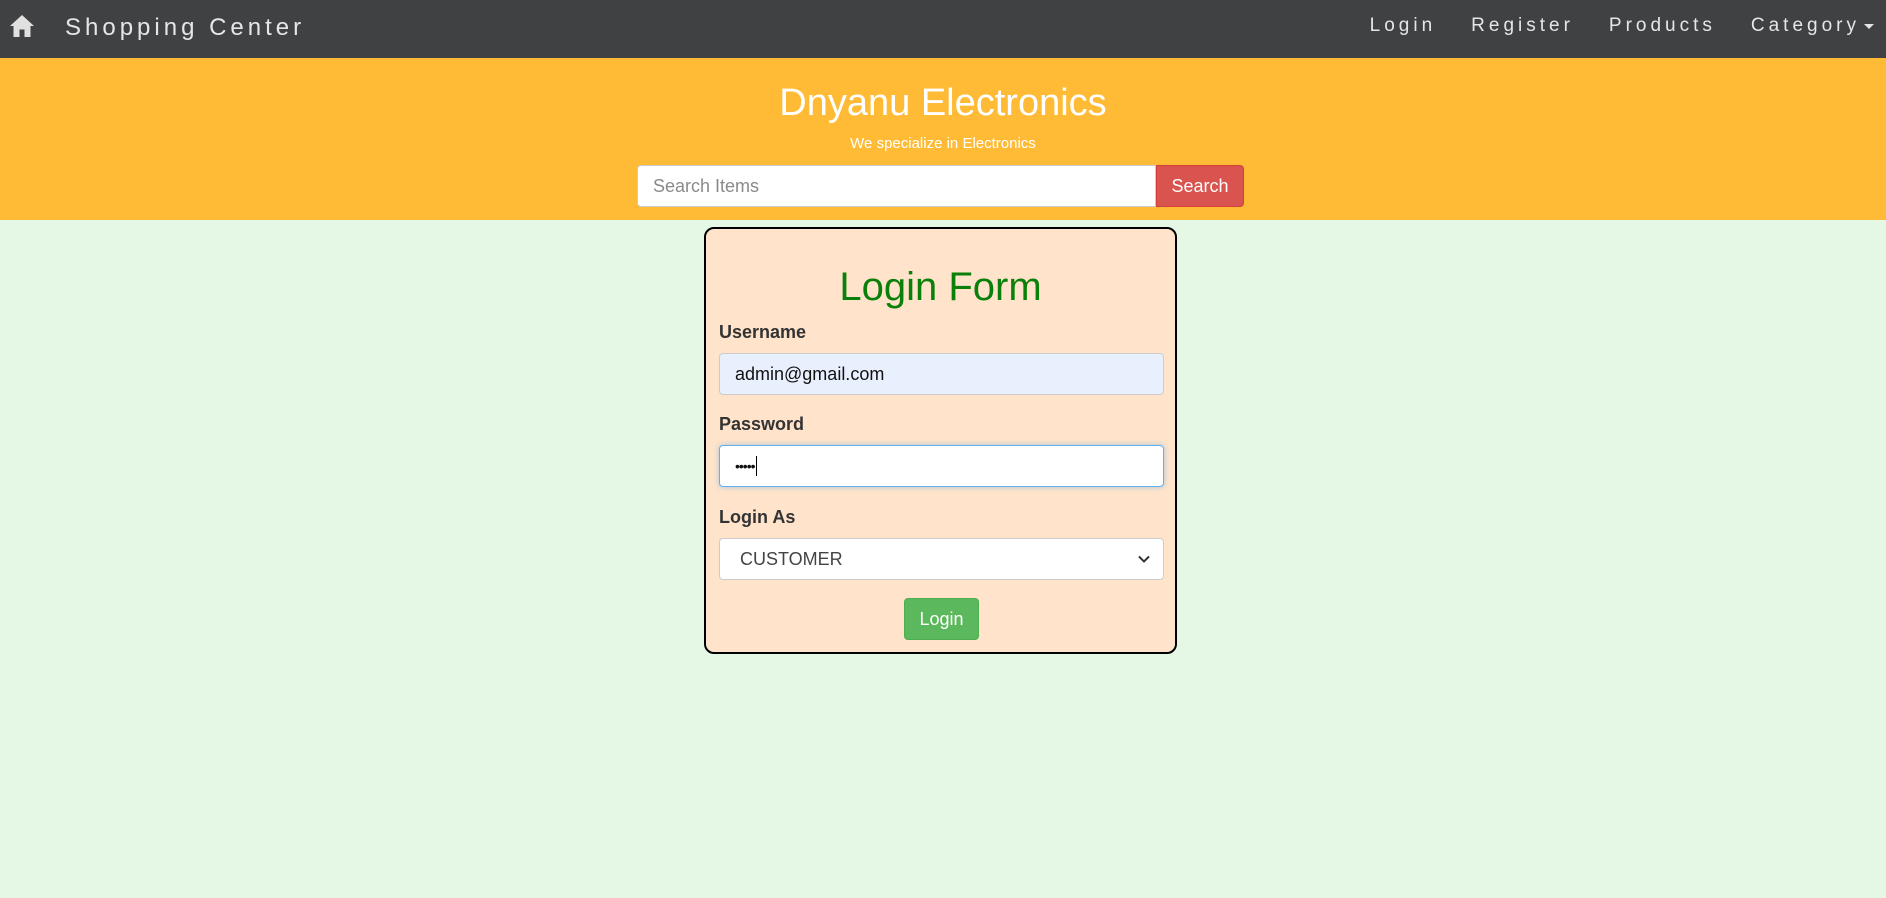 The image size is (1886, 898). Describe the element at coordinates (1805, 25) in the screenshot. I see `nav-category-label: Category` at that location.